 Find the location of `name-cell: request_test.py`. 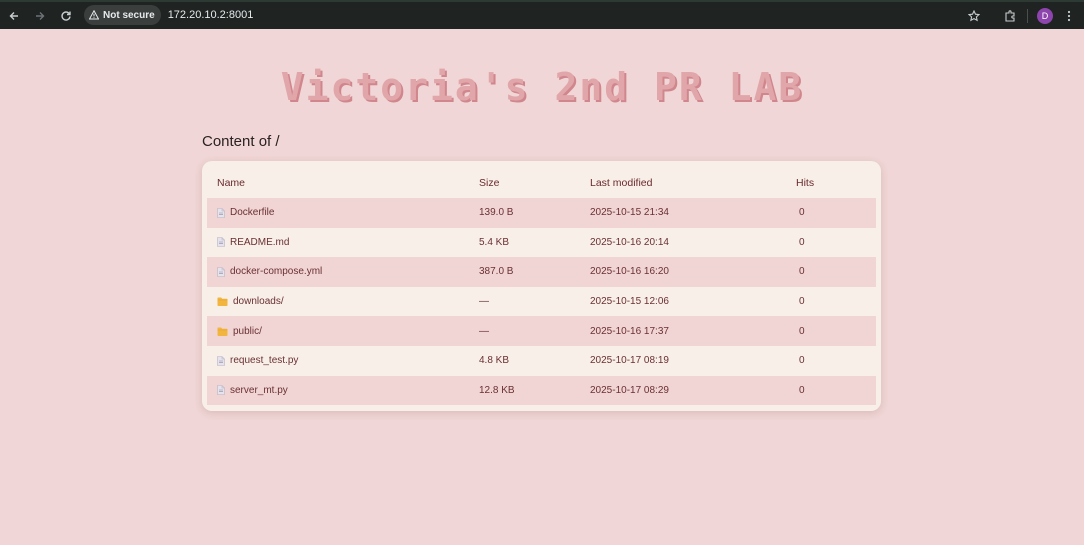

name-cell: request_test.py is located at coordinates (343, 360).